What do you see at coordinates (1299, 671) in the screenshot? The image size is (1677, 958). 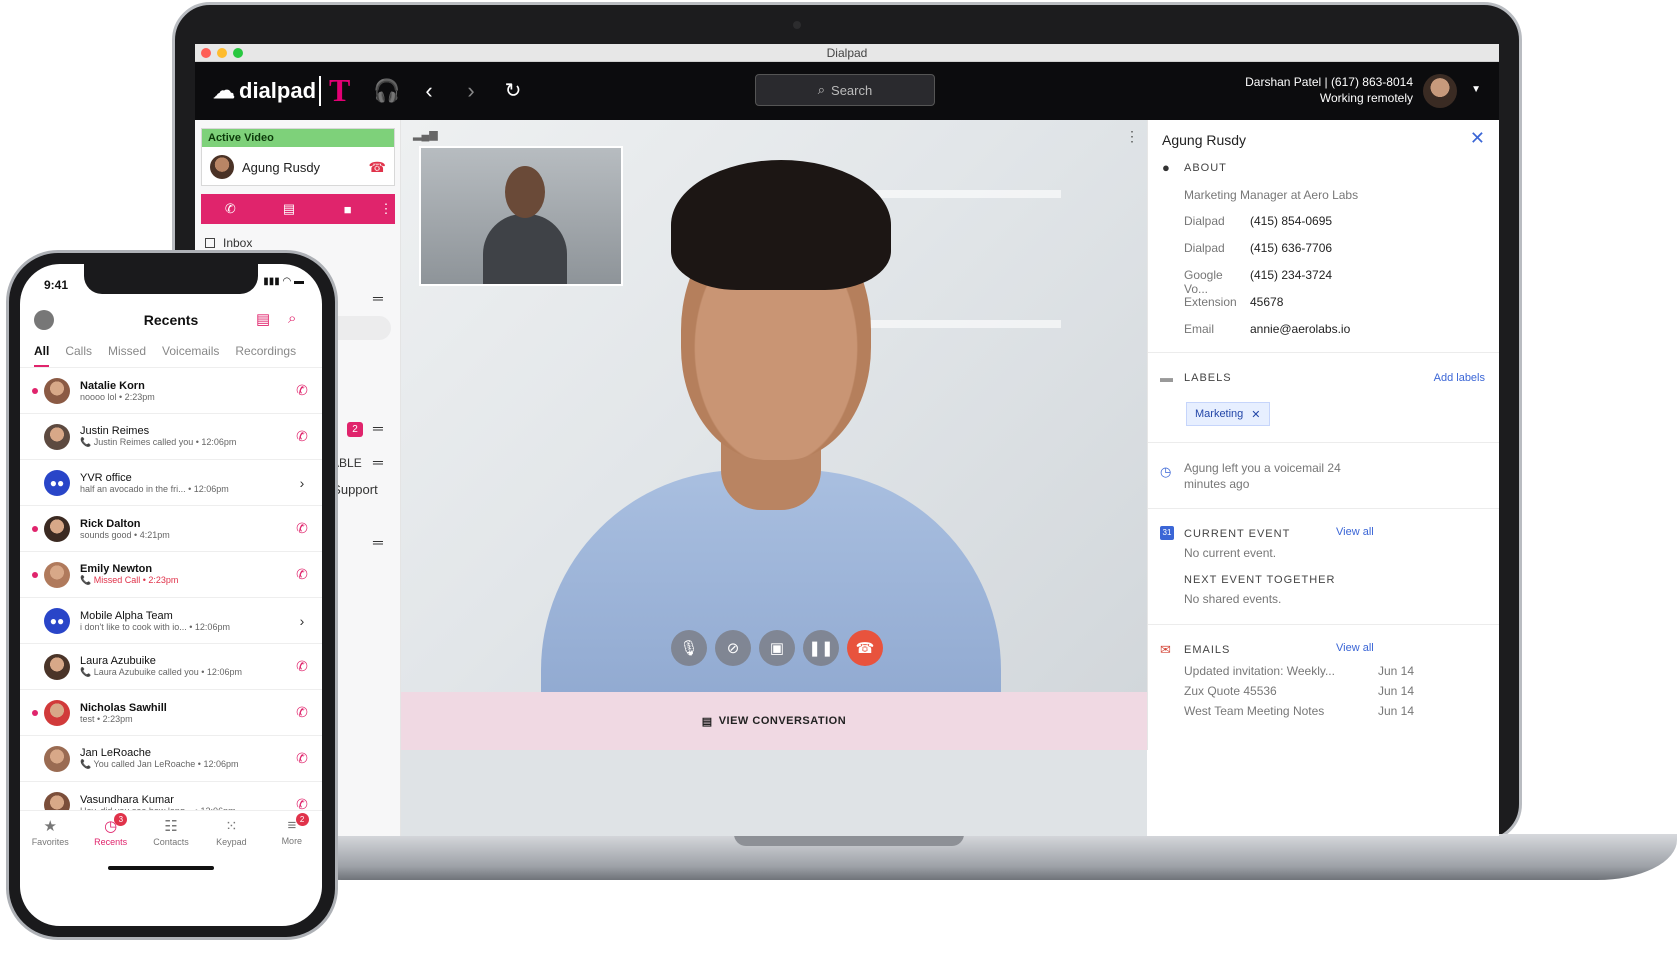 I see `email-row: Updated invitation: Weekly... Jun 14` at bounding box center [1299, 671].